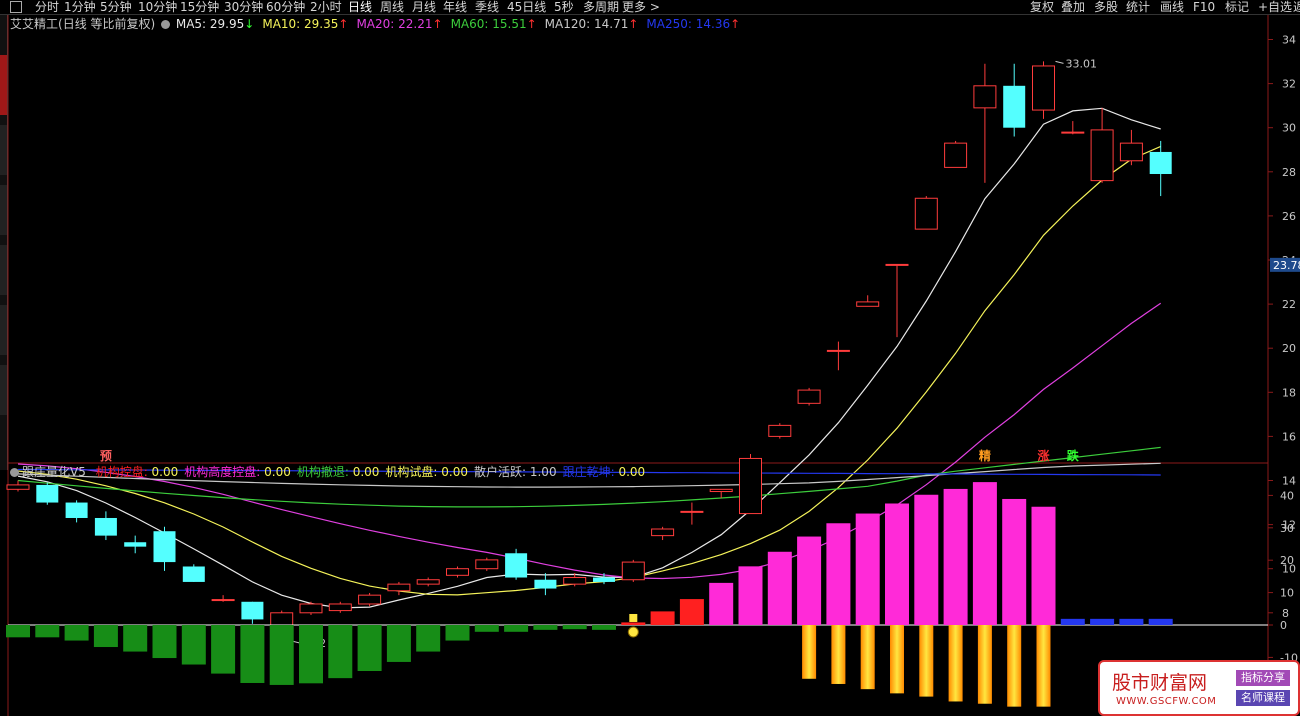  Describe the element at coordinates (985, 455) in the screenshot. I see `signal-marker: 精` at that location.